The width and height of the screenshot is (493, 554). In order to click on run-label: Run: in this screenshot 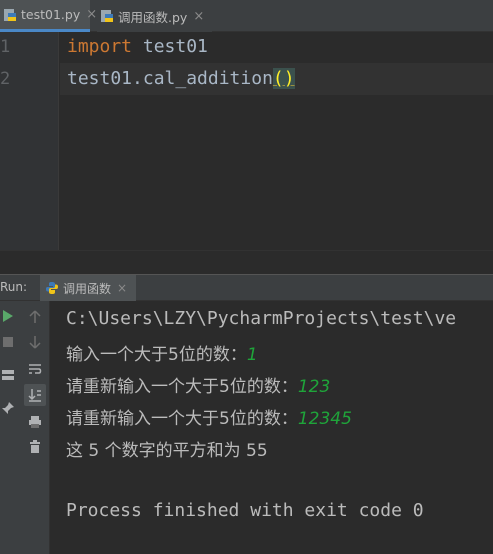, I will do `click(14, 287)`.